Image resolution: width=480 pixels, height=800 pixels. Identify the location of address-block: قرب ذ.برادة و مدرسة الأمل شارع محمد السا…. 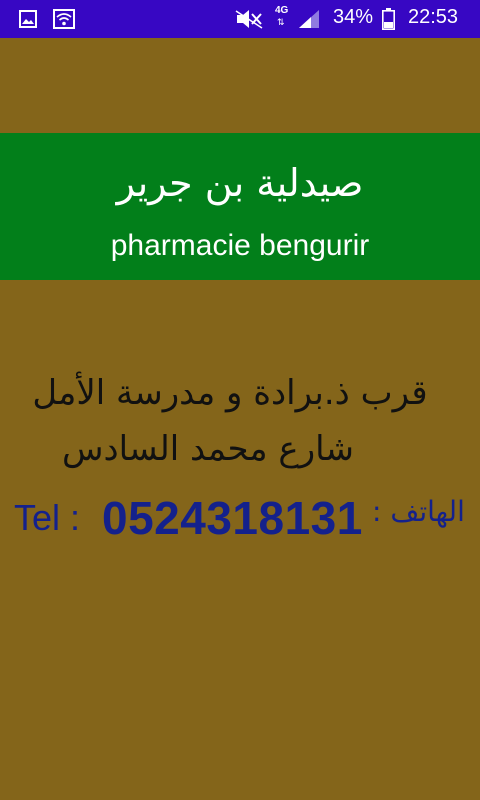
(230, 421).